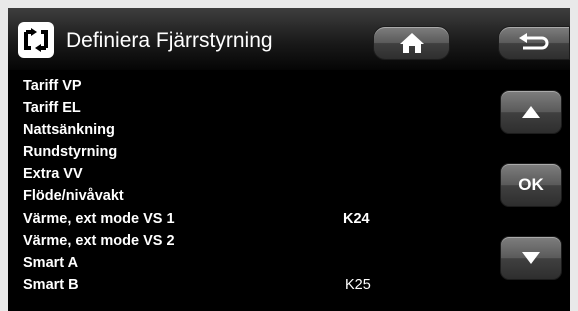 The height and width of the screenshot is (311, 578). I want to click on list-item-label: Smart A, so click(51, 262).